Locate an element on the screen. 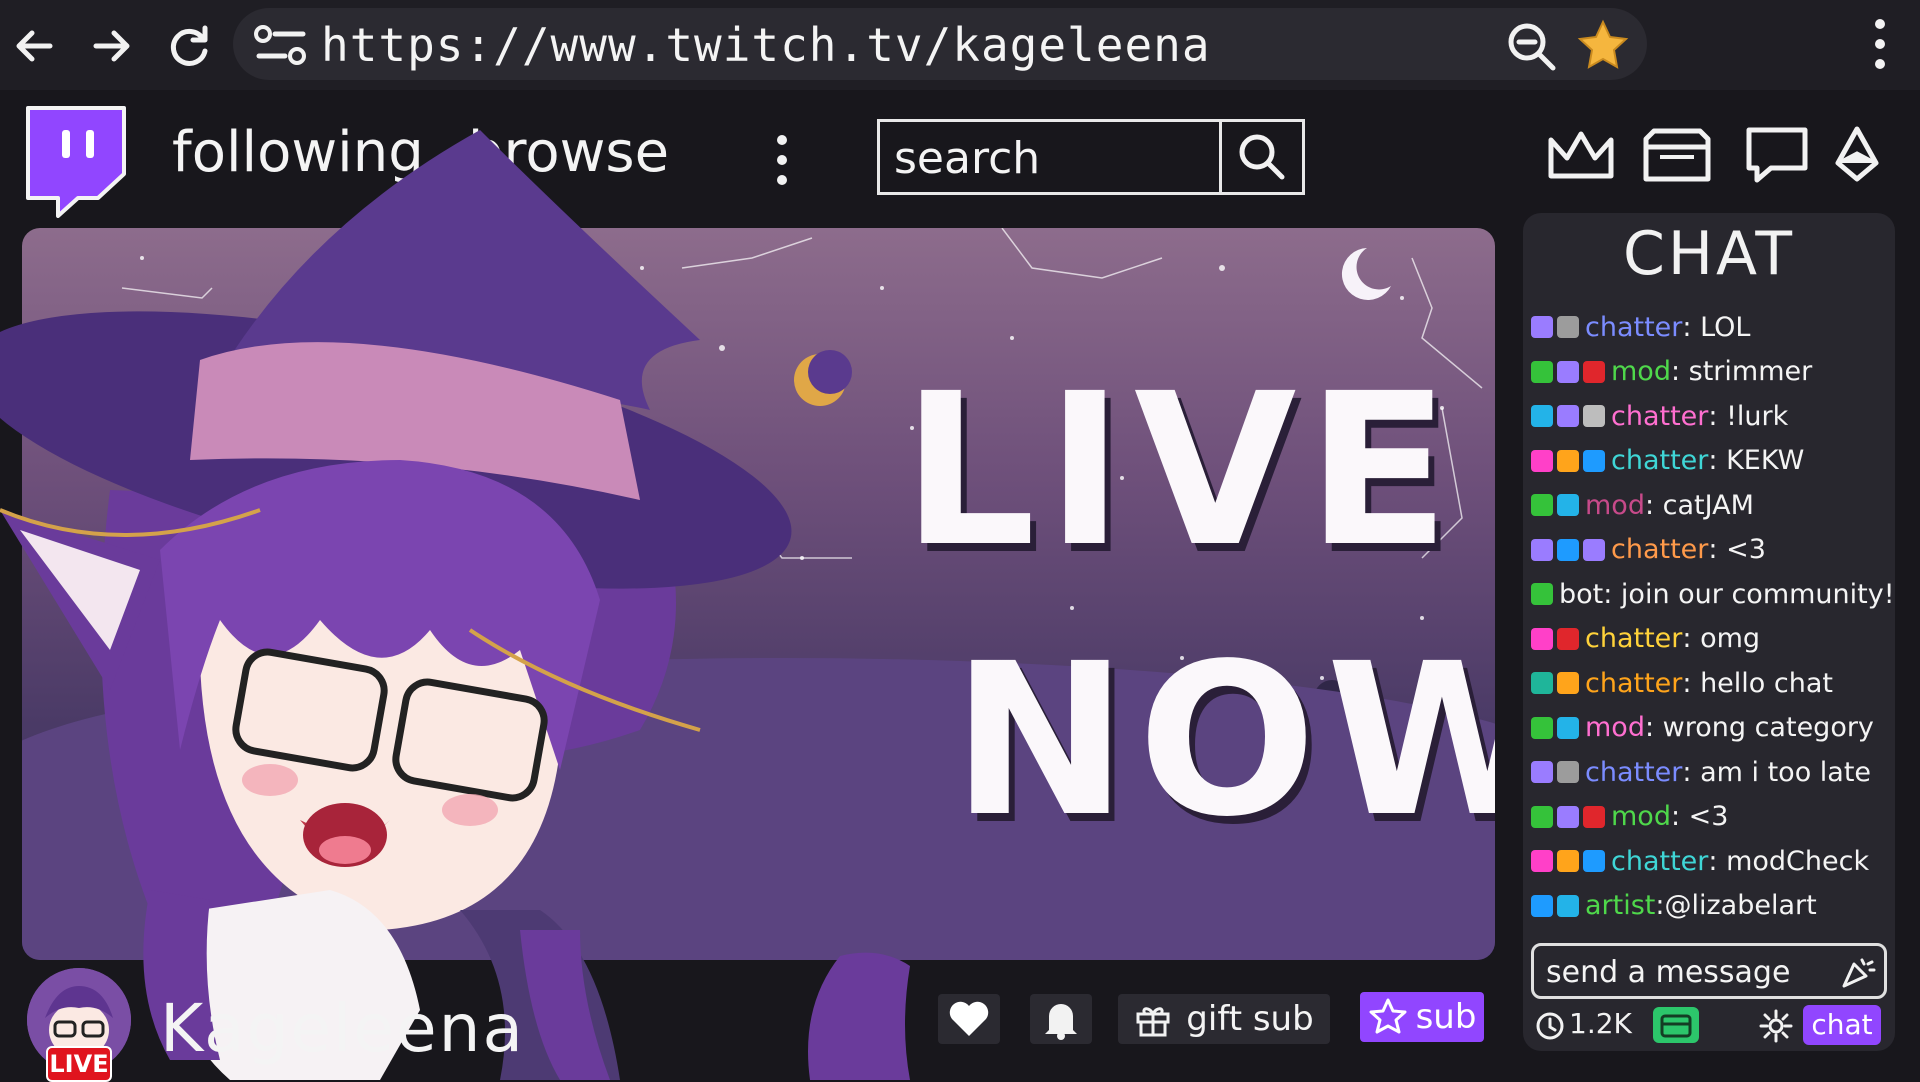 Image resolution: width=1920 pixels, height=1082 pixels. nav-following: following is located at coordinates (298, 152).